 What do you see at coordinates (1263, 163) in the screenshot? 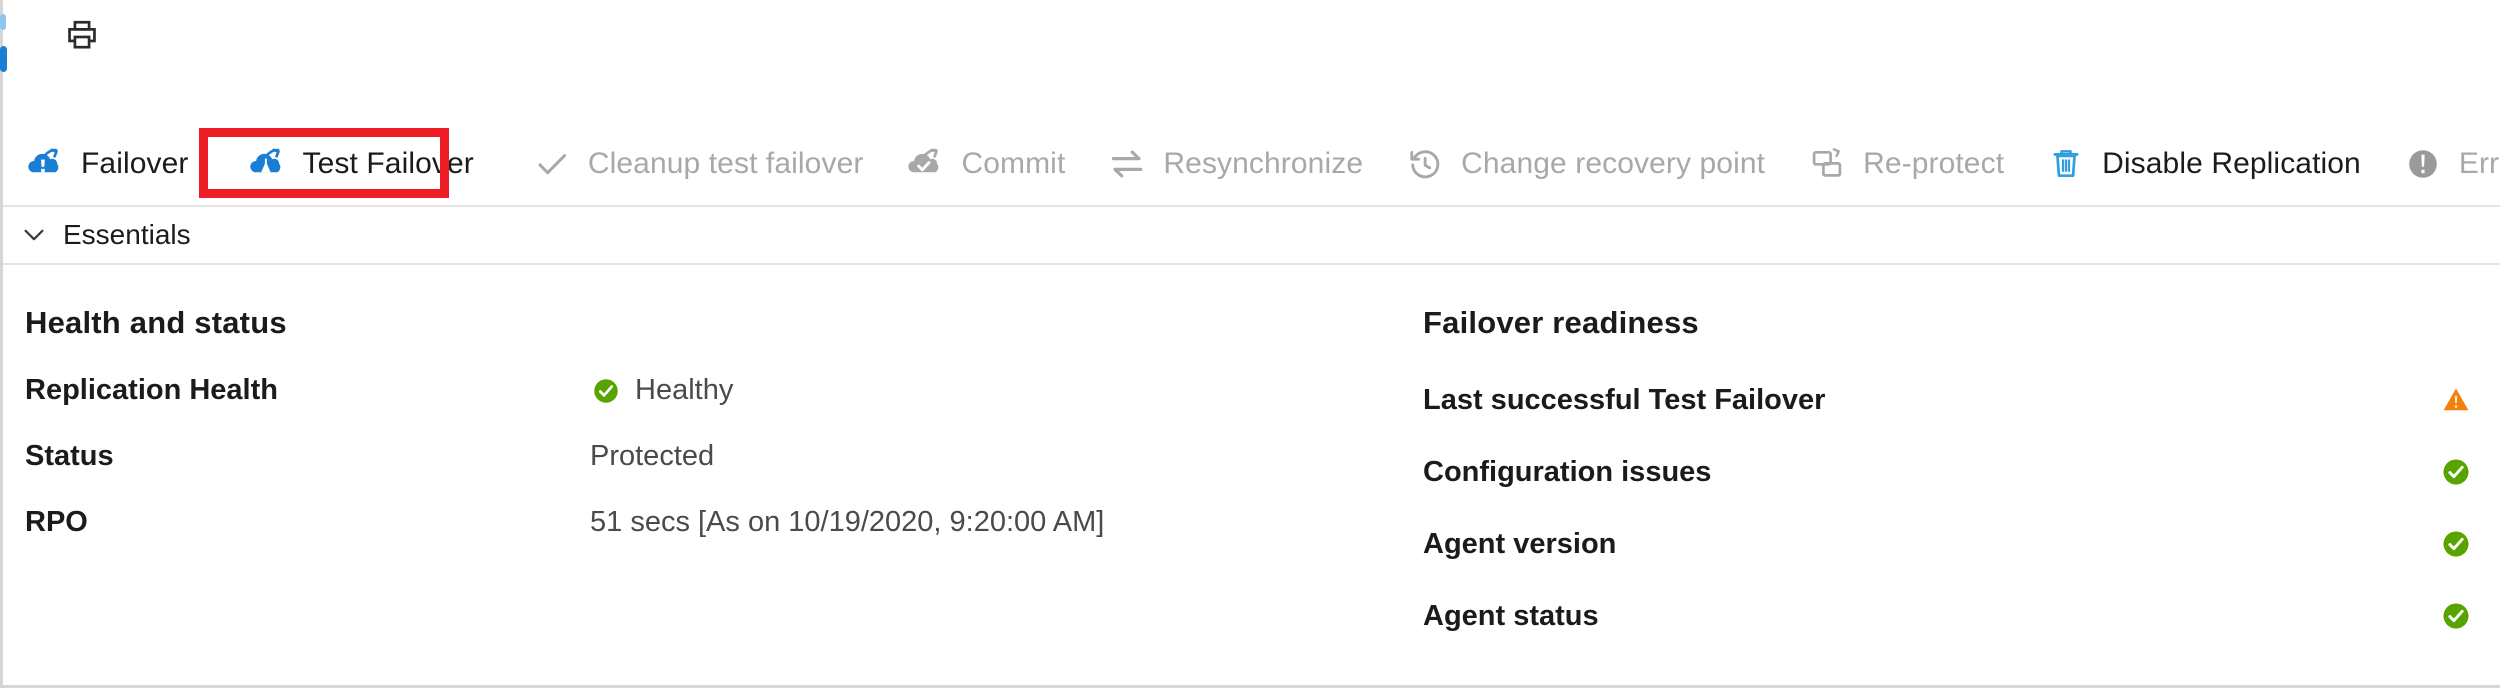
I see `command-label: Resynchronize` at bounding box center [1263, 163].